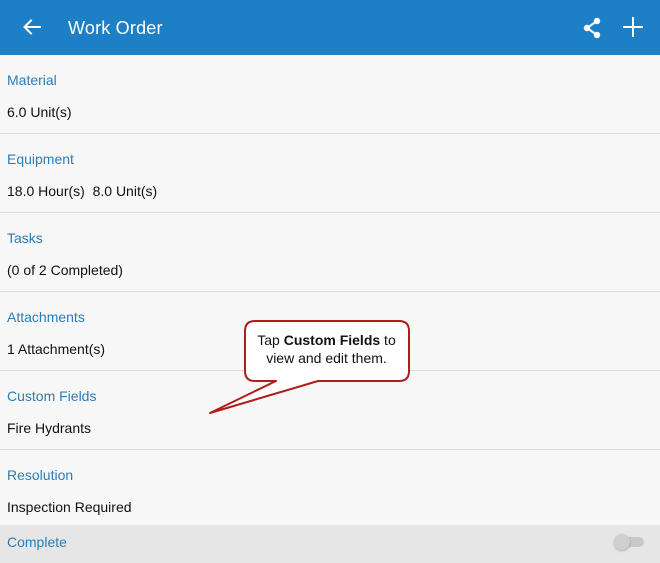 The height and width of the screenshot is (563, 660). What do you see at coordinates (270, 340) in the screenshot?
I see `callout-prefix: Tap` at bounding box center [270, 340].